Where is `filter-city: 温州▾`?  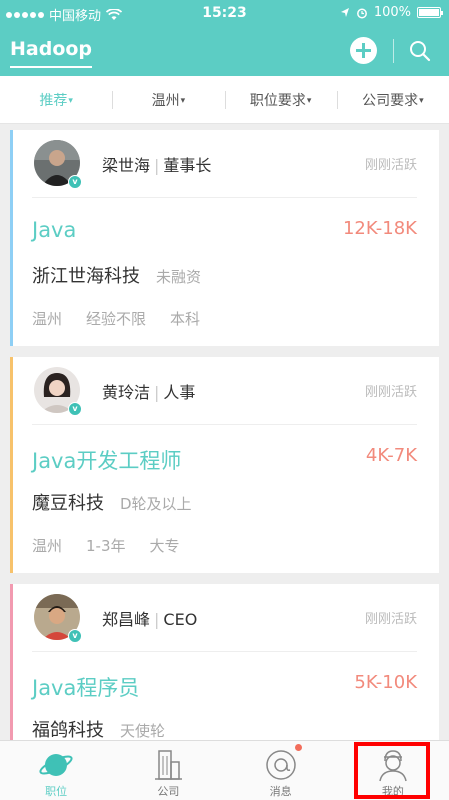 filter-city: 温州▾ is located at coordinates (168, 100).